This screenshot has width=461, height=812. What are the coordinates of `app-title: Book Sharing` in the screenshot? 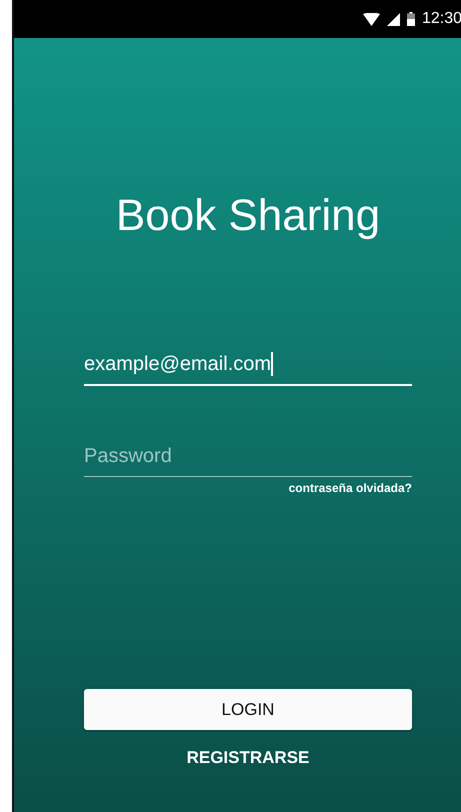 It's located at (248, 216).